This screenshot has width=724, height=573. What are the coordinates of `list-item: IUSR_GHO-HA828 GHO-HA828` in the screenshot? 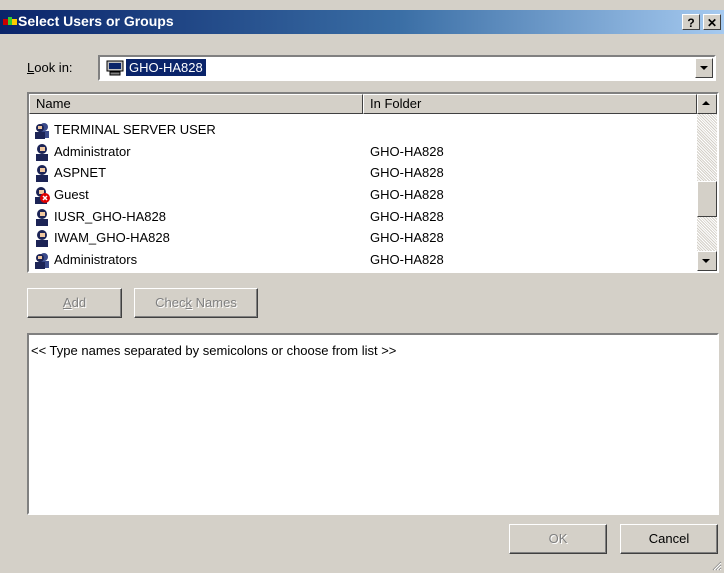 It's located at (363, 216).